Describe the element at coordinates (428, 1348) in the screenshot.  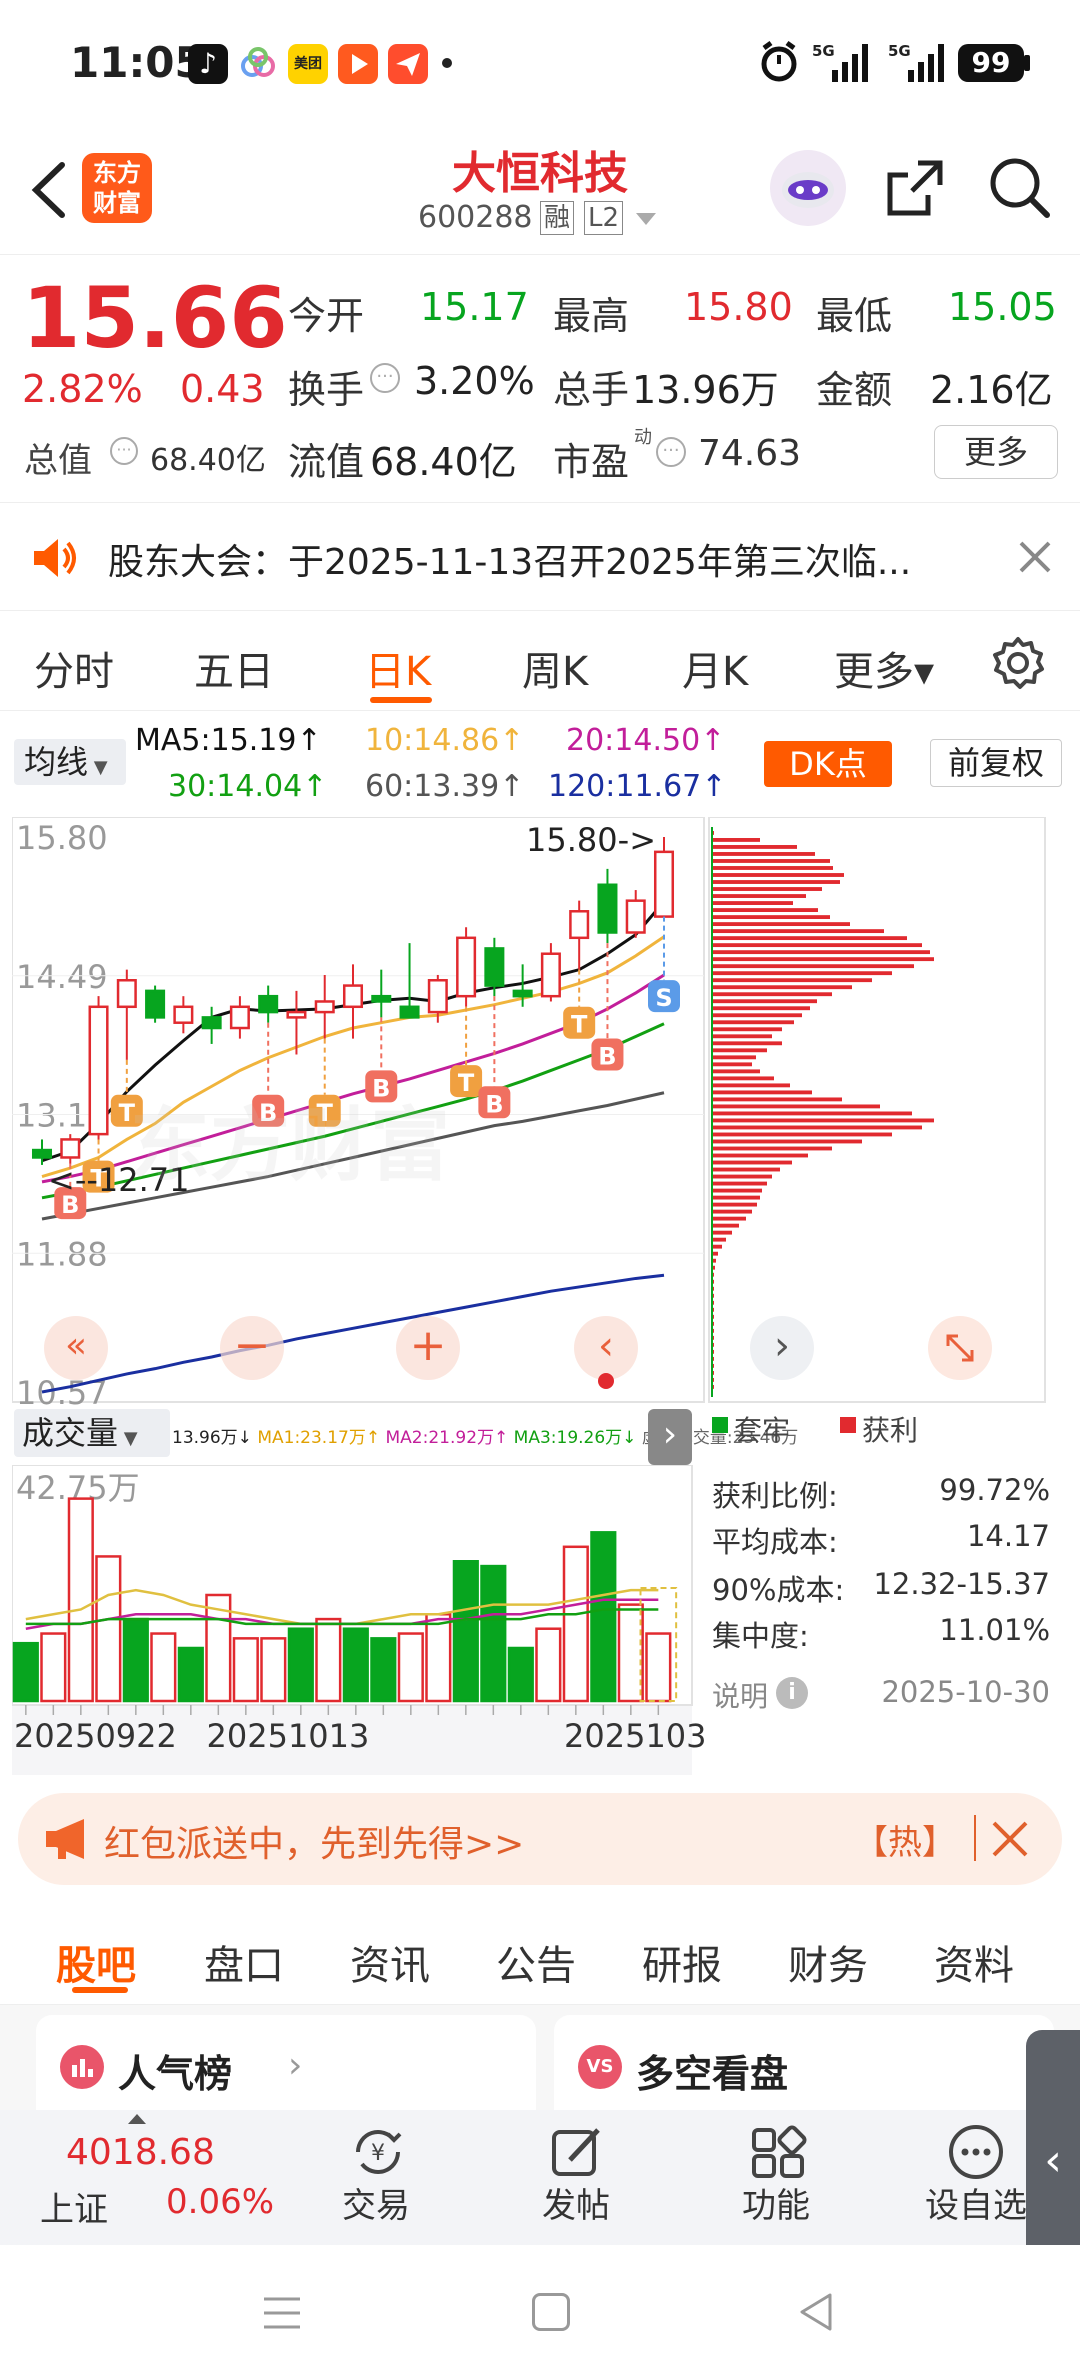
I see `zoom-in-button: +` at that location.